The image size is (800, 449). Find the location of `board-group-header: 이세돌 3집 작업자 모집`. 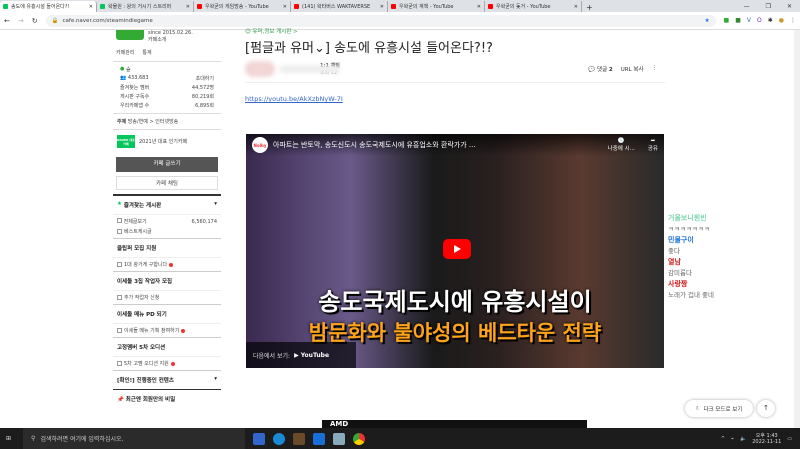

board-group-header: 이세돌 3집 작업자 모집 is located at coordinates (167, 280).